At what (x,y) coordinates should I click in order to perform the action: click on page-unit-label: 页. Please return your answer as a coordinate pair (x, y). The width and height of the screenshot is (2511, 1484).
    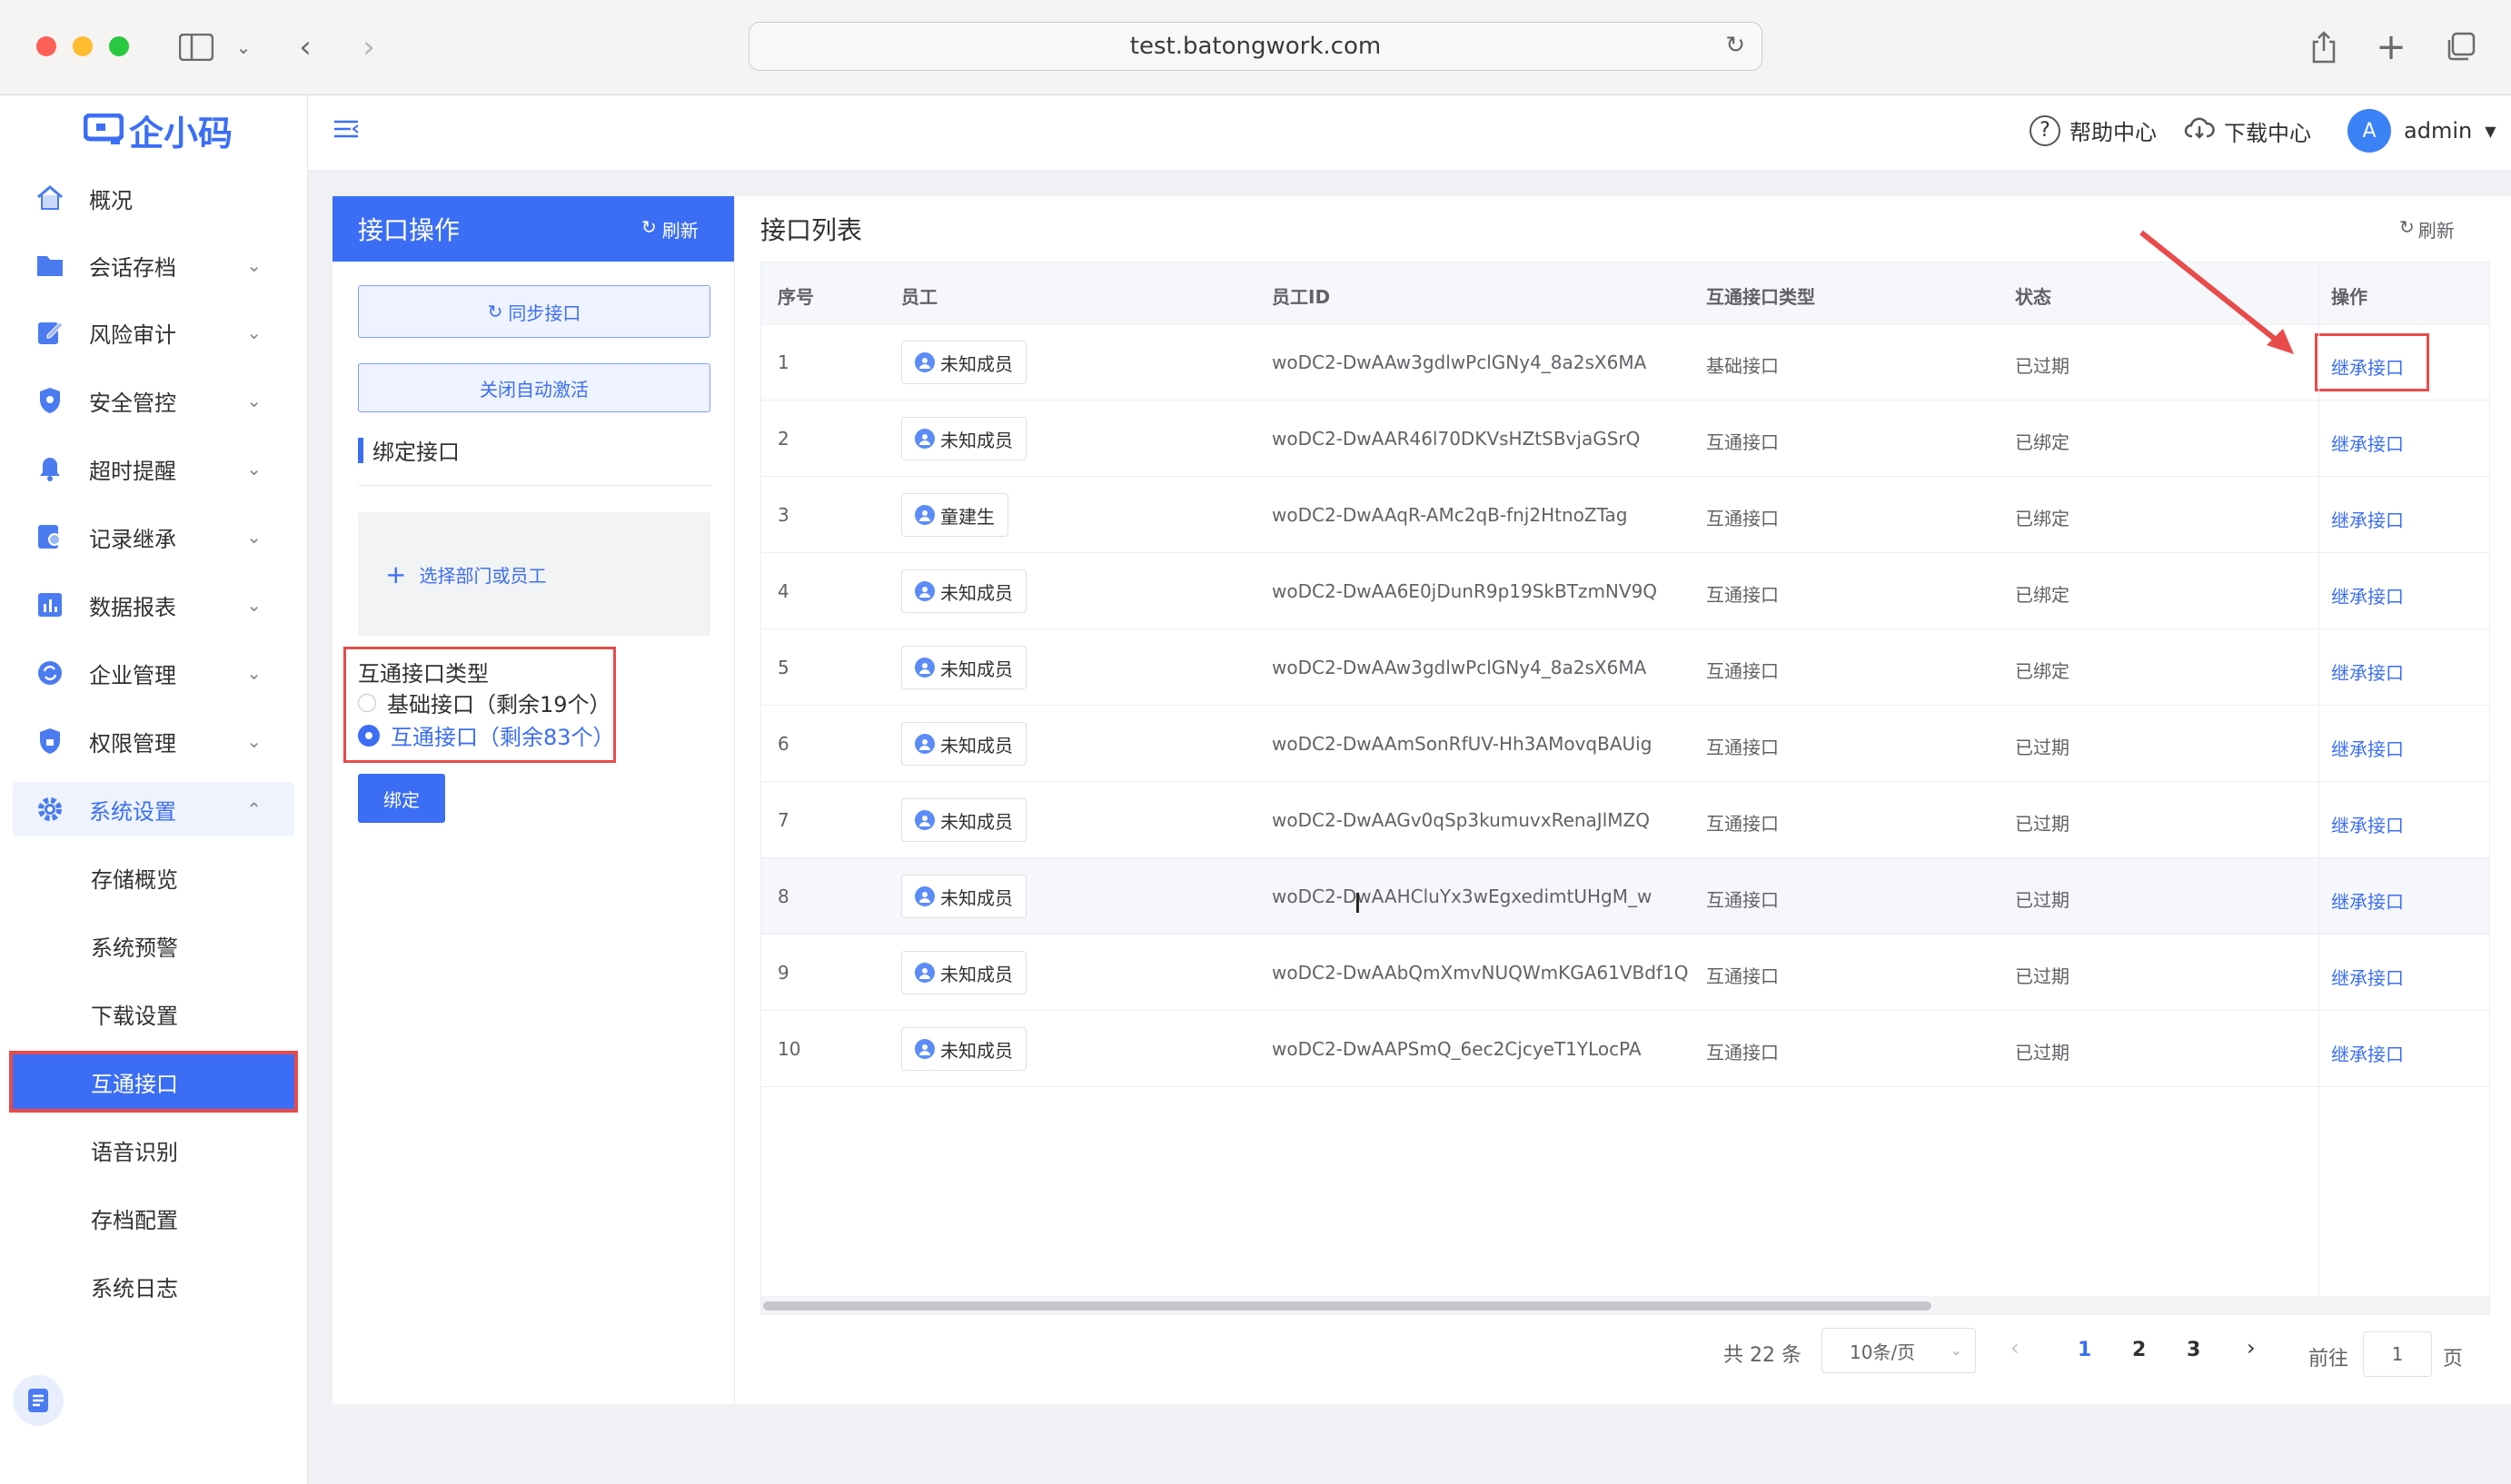
    Looking at the image, I should click on (2453, 1359).